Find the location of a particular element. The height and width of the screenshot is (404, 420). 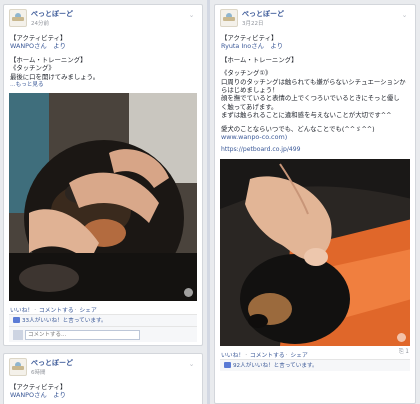

post-timestamp: 24分前 is located at coordinates (40, 23).